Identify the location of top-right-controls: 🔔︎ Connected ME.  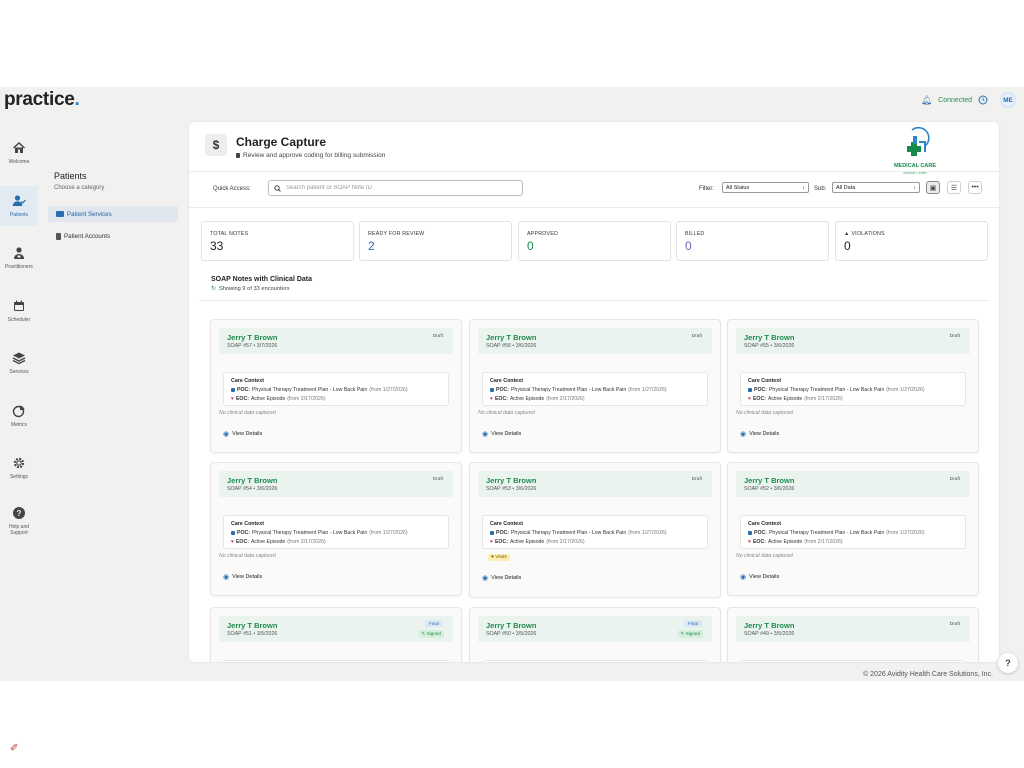
(968, 100).